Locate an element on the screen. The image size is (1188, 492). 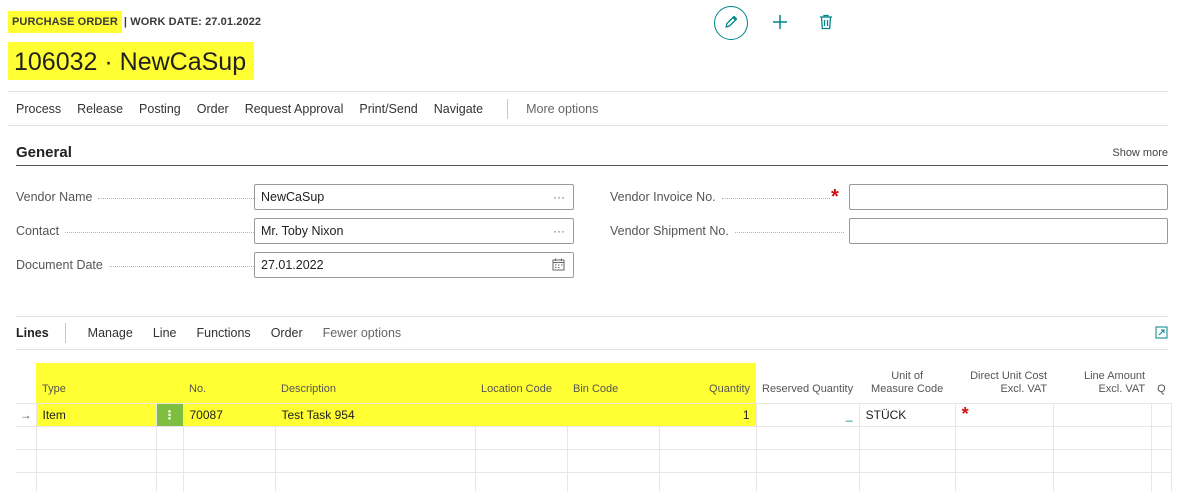
page-caption: PURCHASE ORDER is located at coordinates (65, 22).